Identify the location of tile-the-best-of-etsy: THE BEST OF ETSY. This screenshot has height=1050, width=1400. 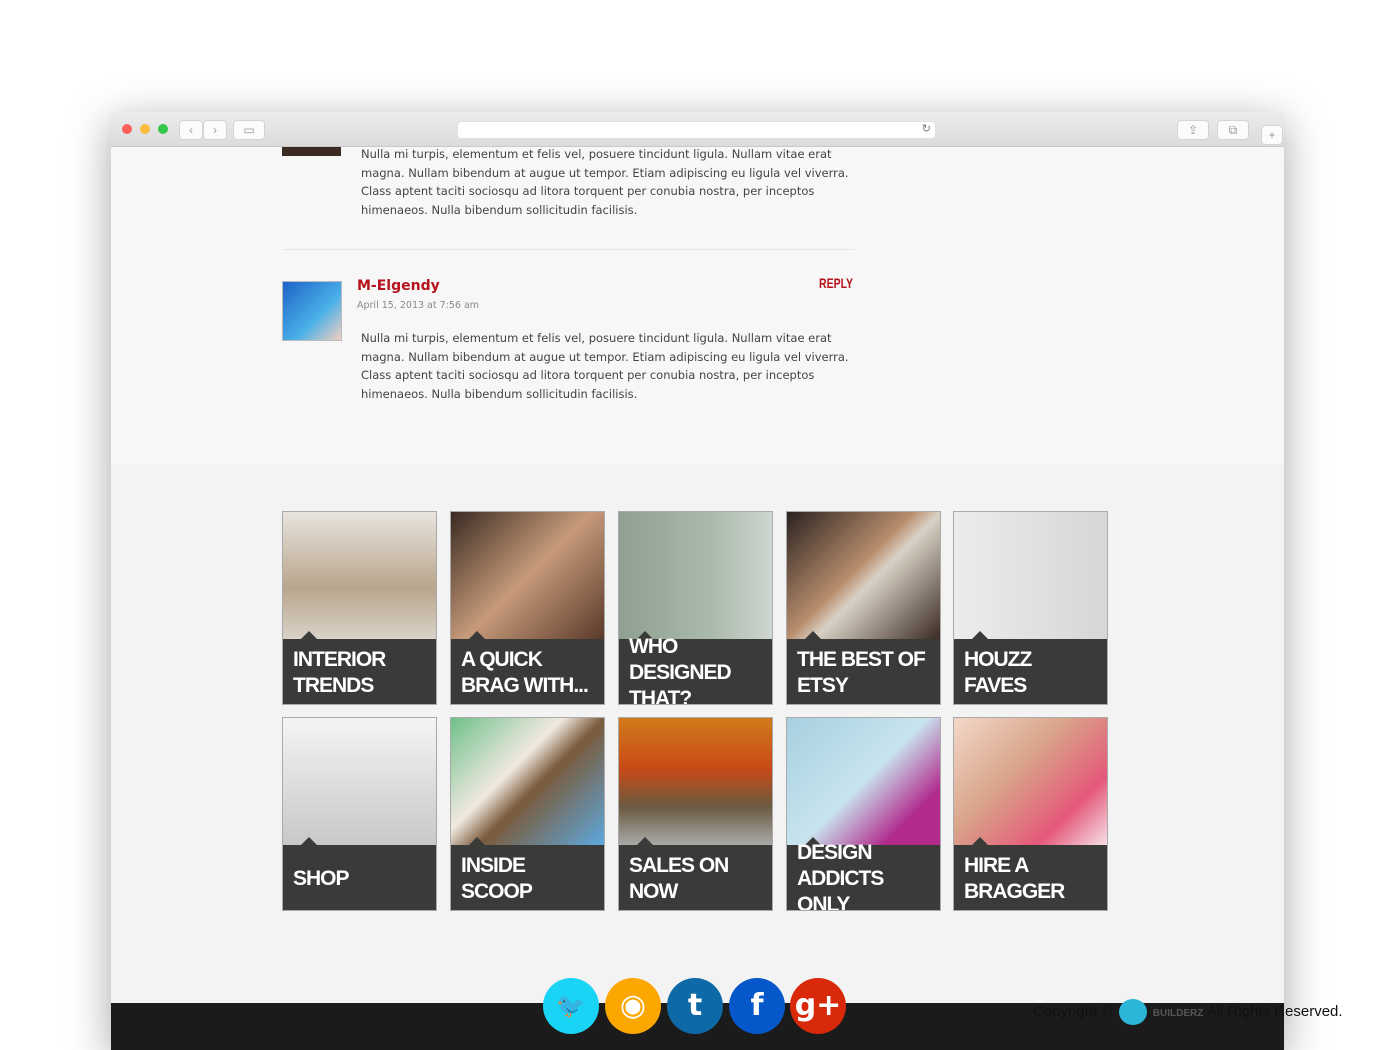
(863, 608).